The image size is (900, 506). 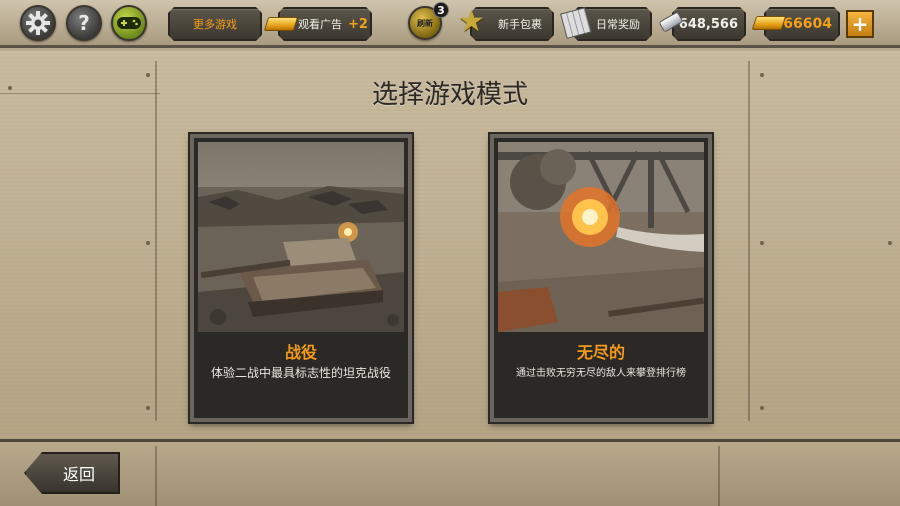 I want to click on refresh-icon: 刷新, so click(x=425, y=23).